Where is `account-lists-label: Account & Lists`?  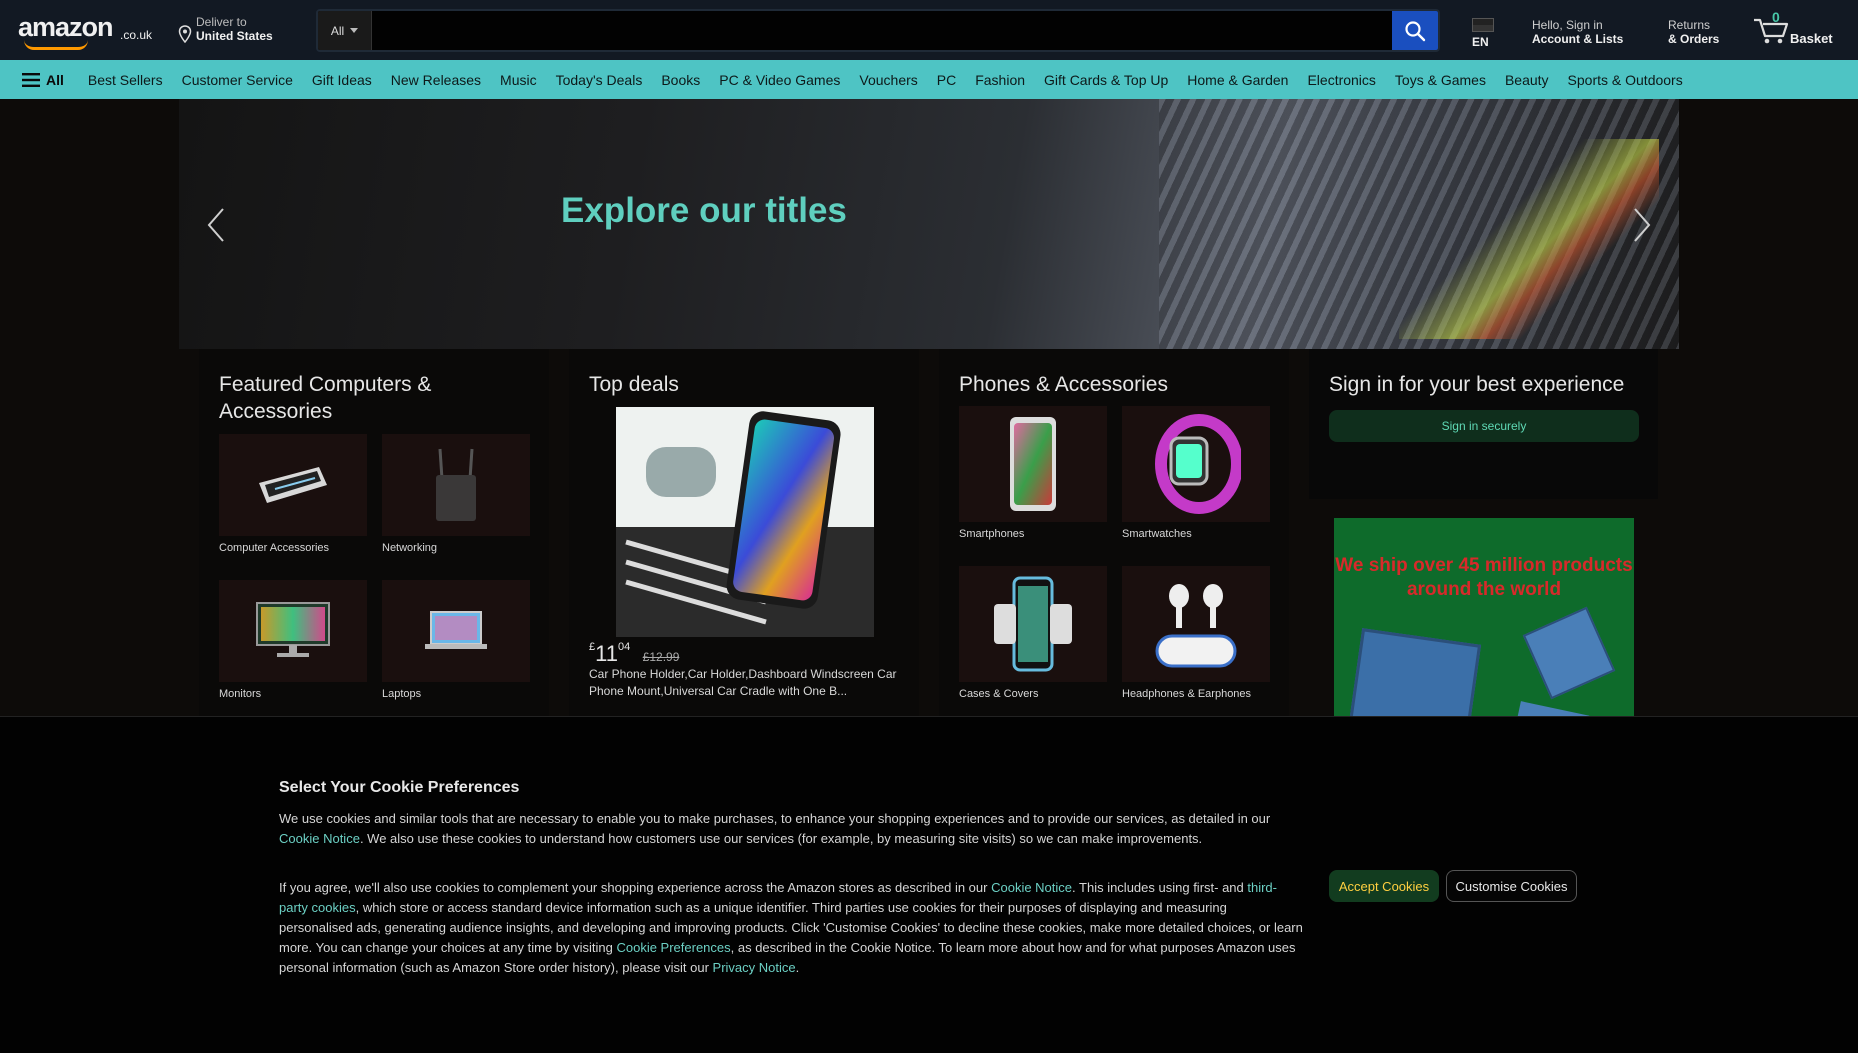
account-lists-label: Account & Lists is located at coordinates (1578, 39).